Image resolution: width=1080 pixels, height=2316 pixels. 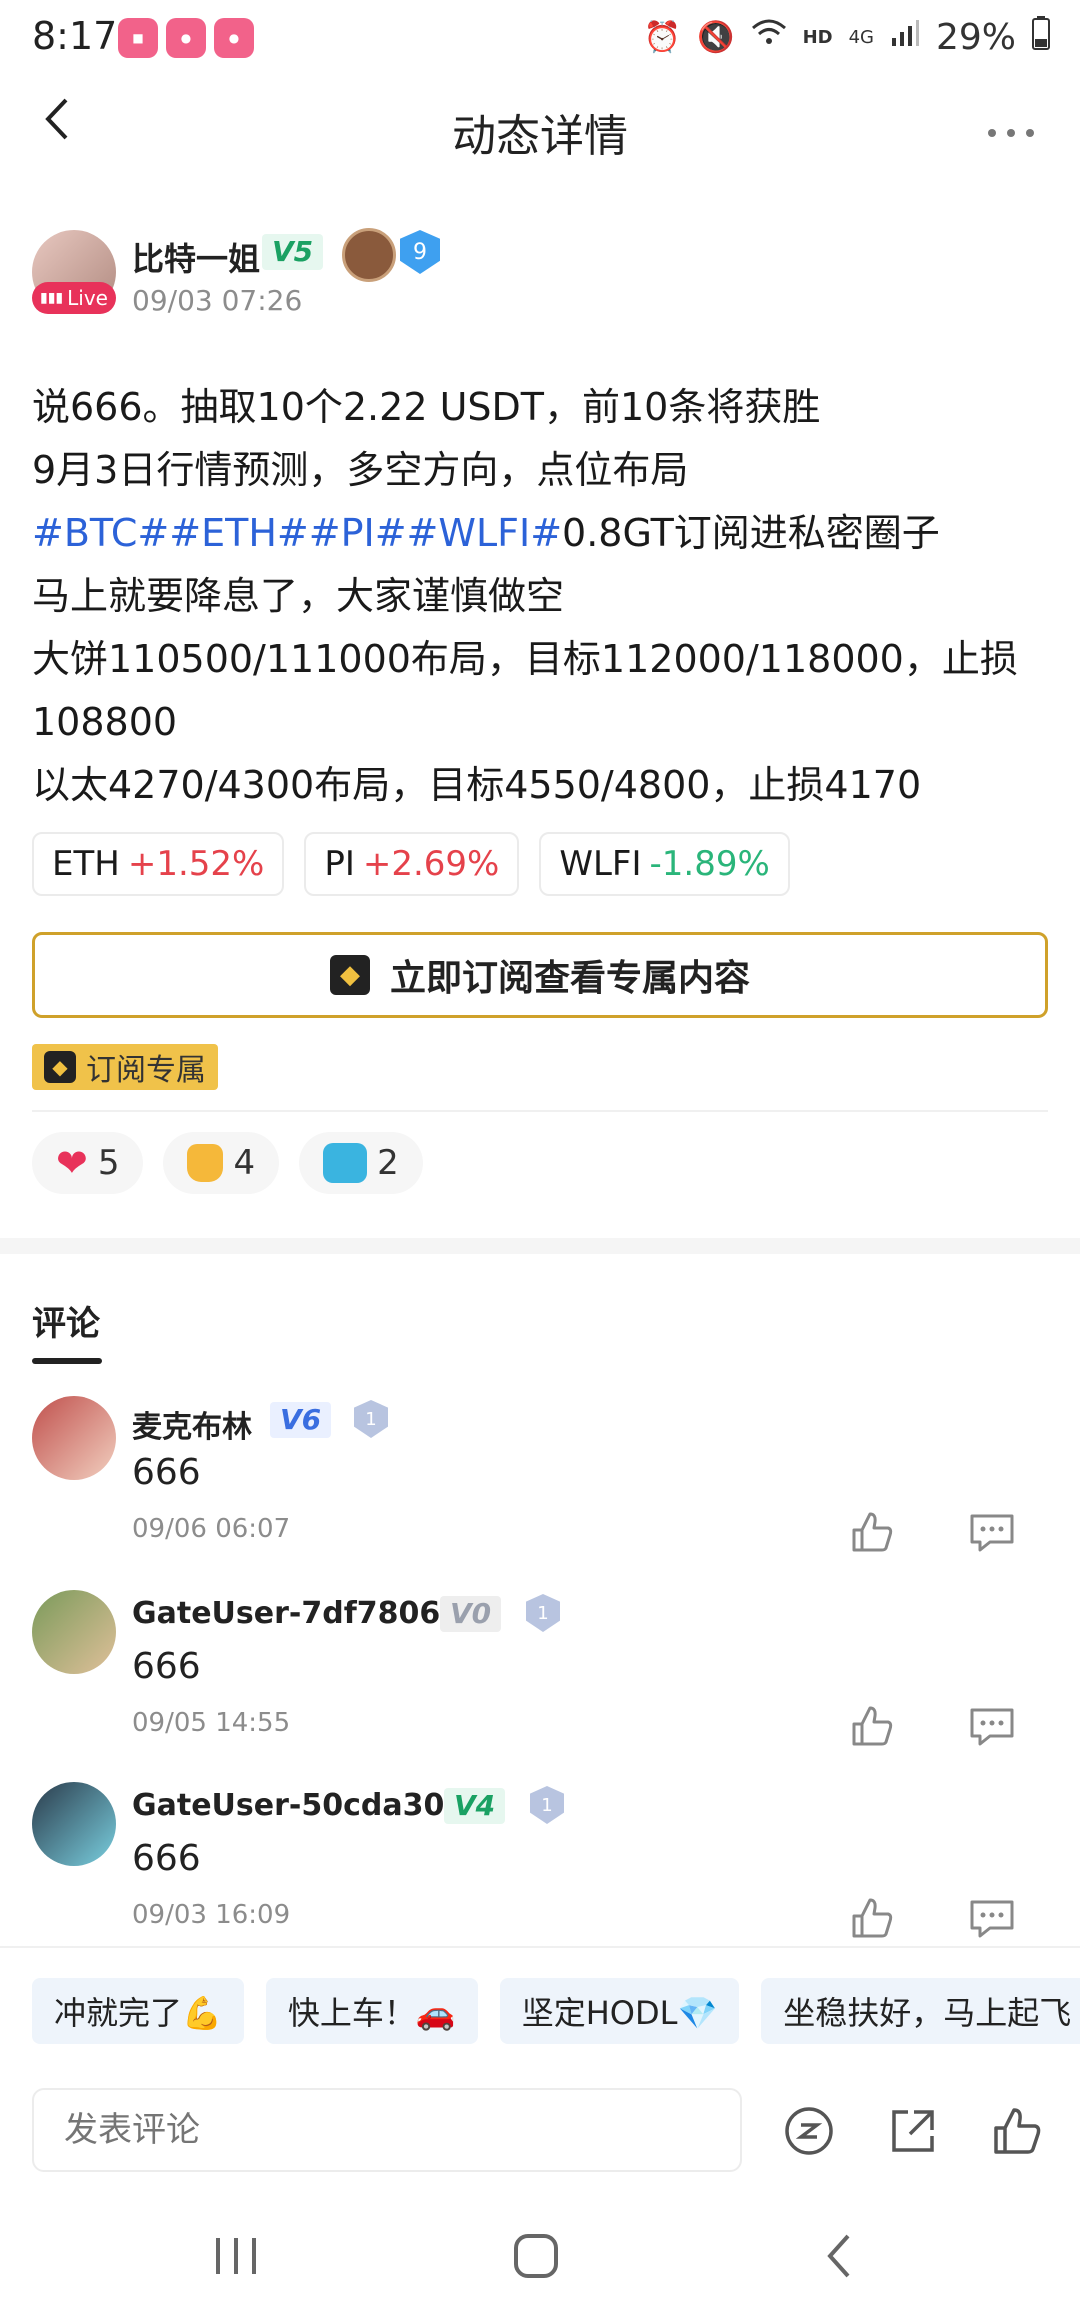 I want to click on share-icon, so click(x=913, y=2131).